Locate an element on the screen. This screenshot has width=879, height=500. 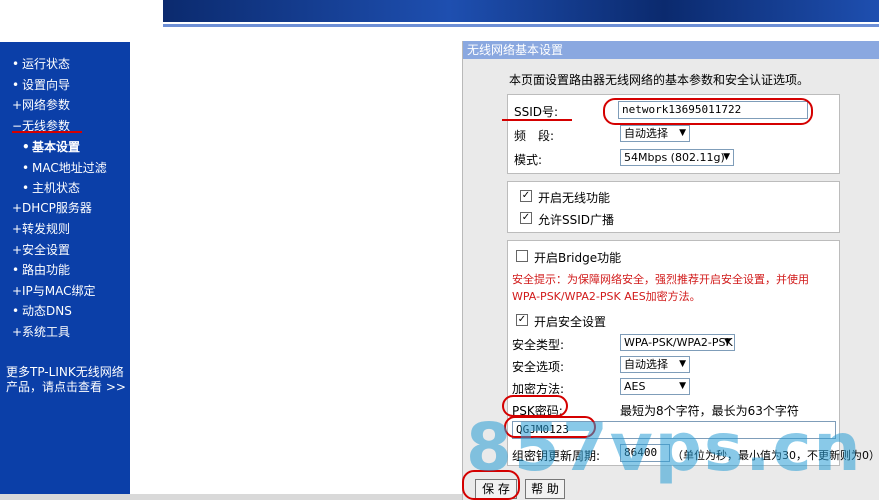
sidebar-item-mac-filter: • MAC地址过滤 is located at coordinates (64, 168).